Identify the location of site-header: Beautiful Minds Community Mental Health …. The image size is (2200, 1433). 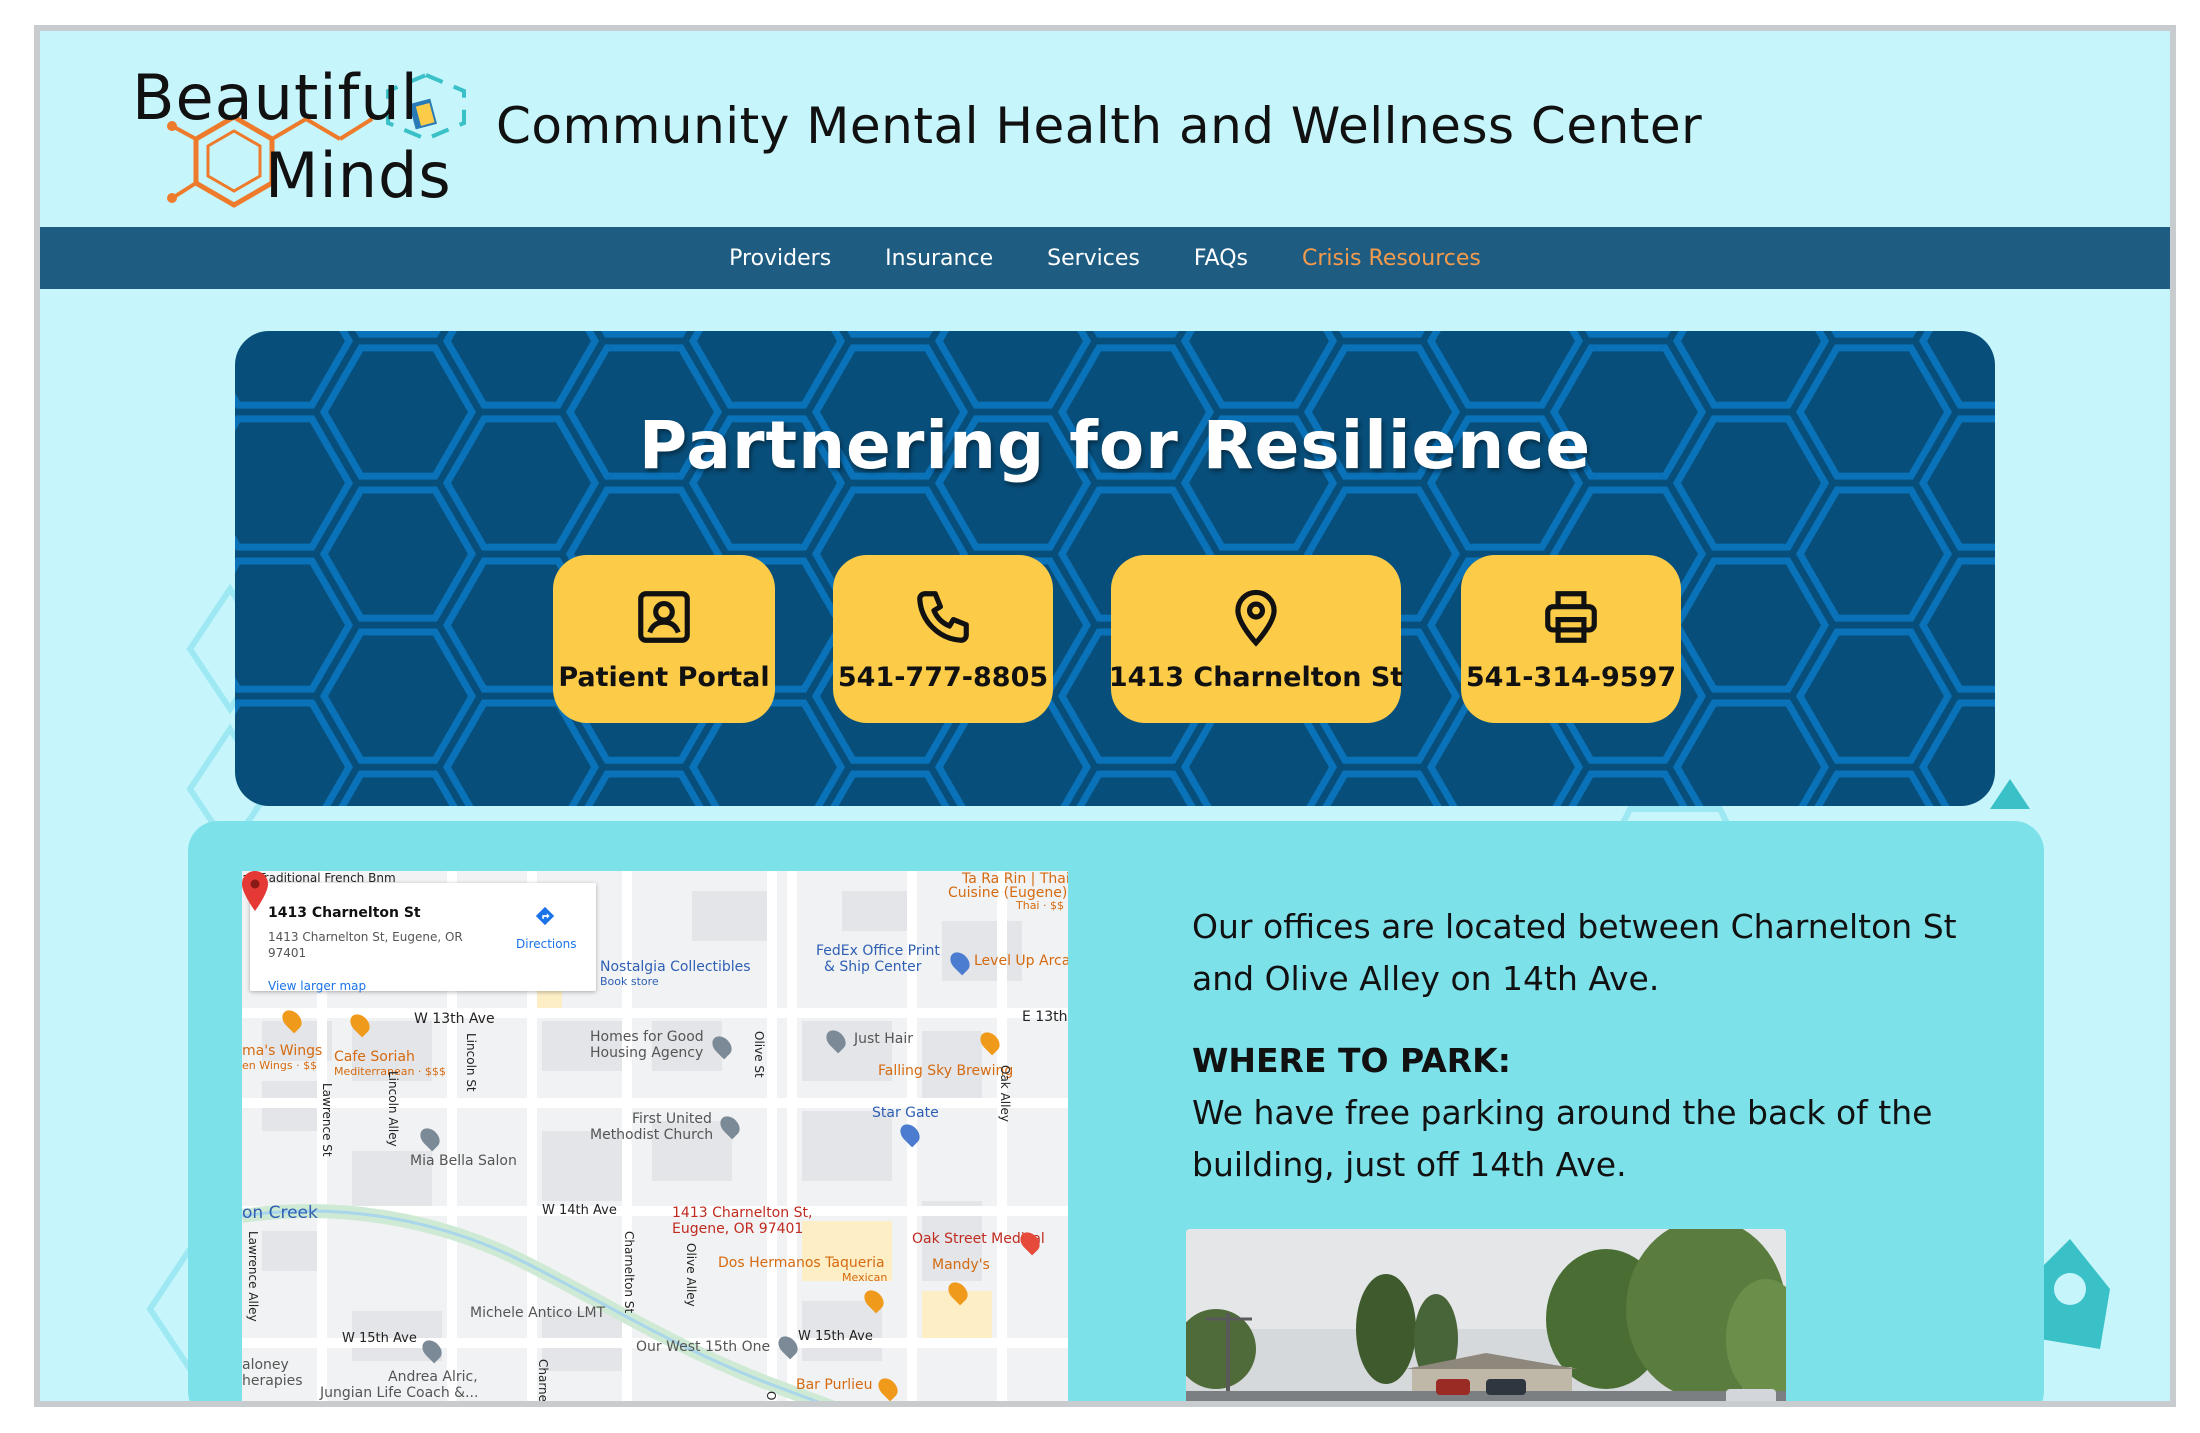
(1105, 129).